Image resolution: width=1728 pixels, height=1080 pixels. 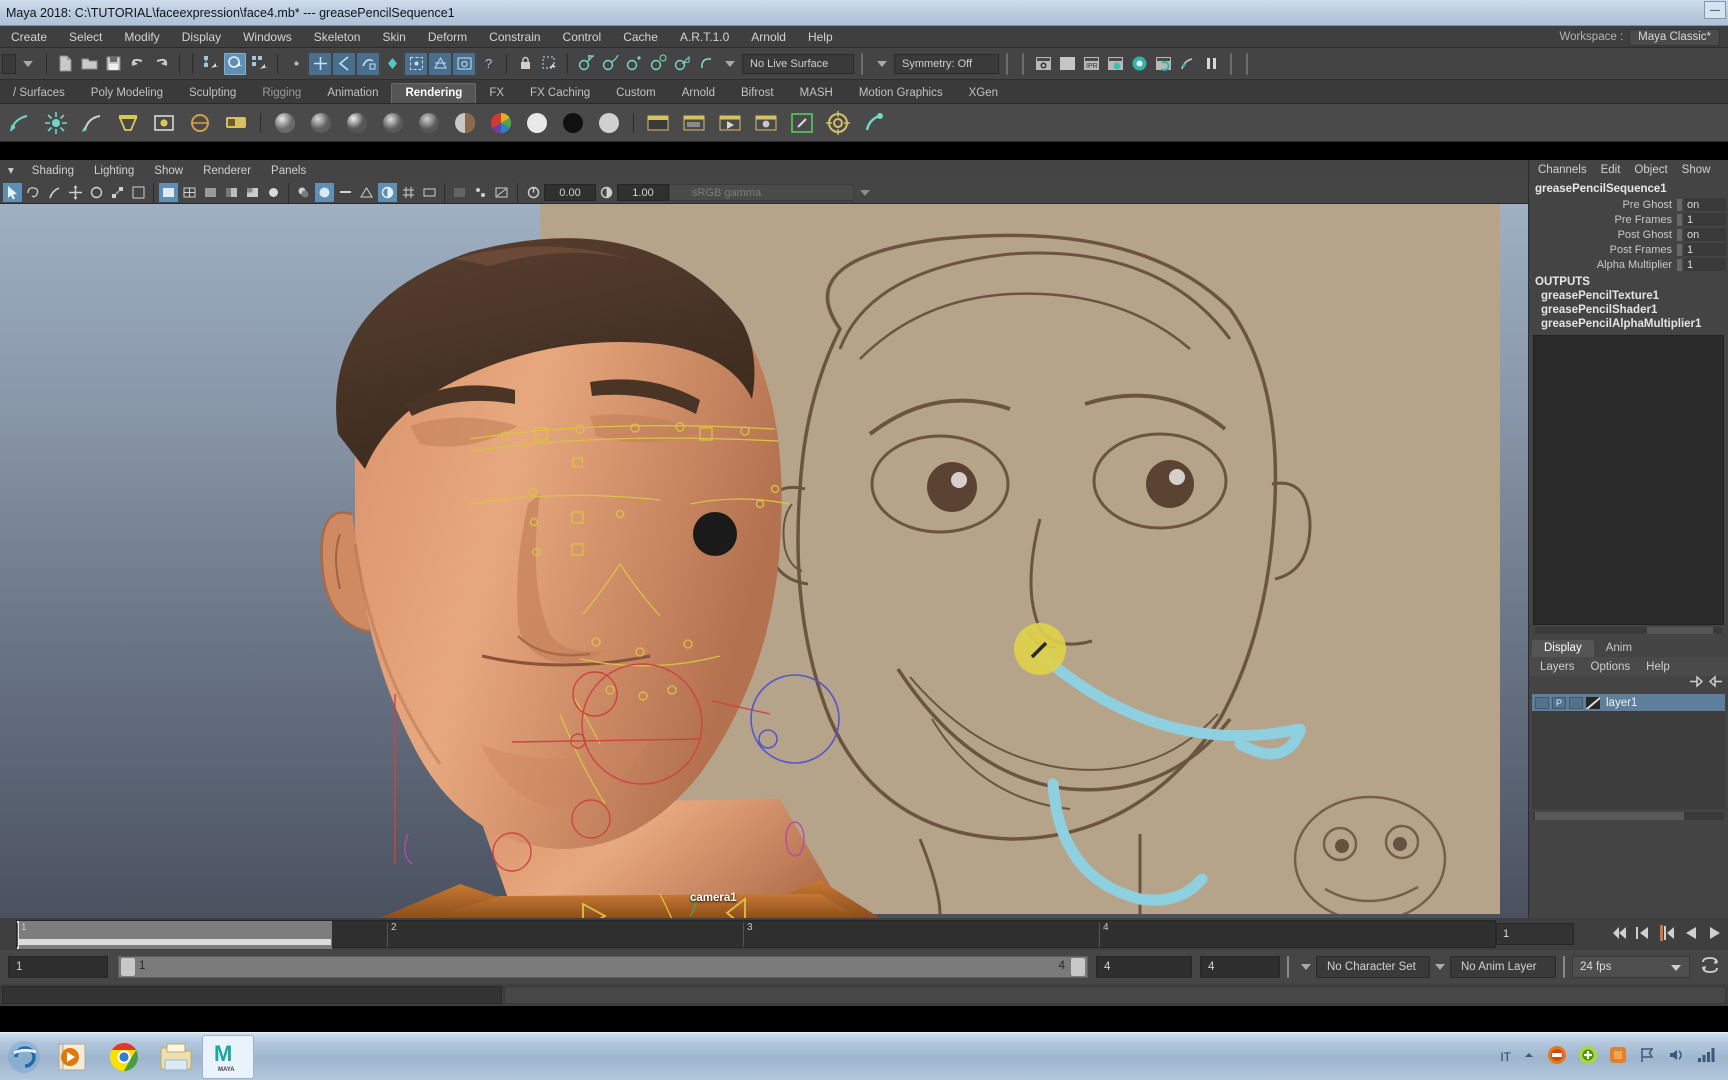 I want to click on new-layer-from-selection-icon, so click(x=1716, y=684).